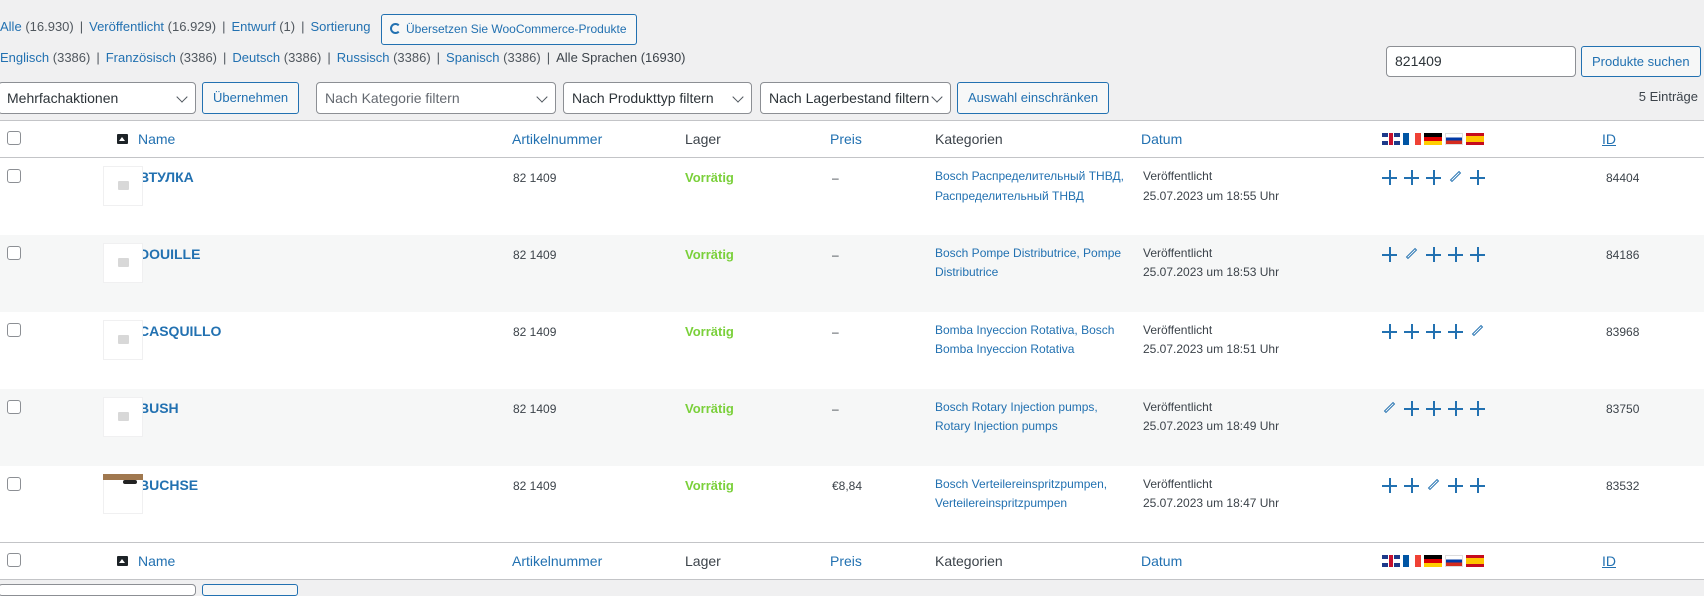 The image size is (1704, 596). I want to click on product-name-link: CASQUILLO, so click(180, 331).